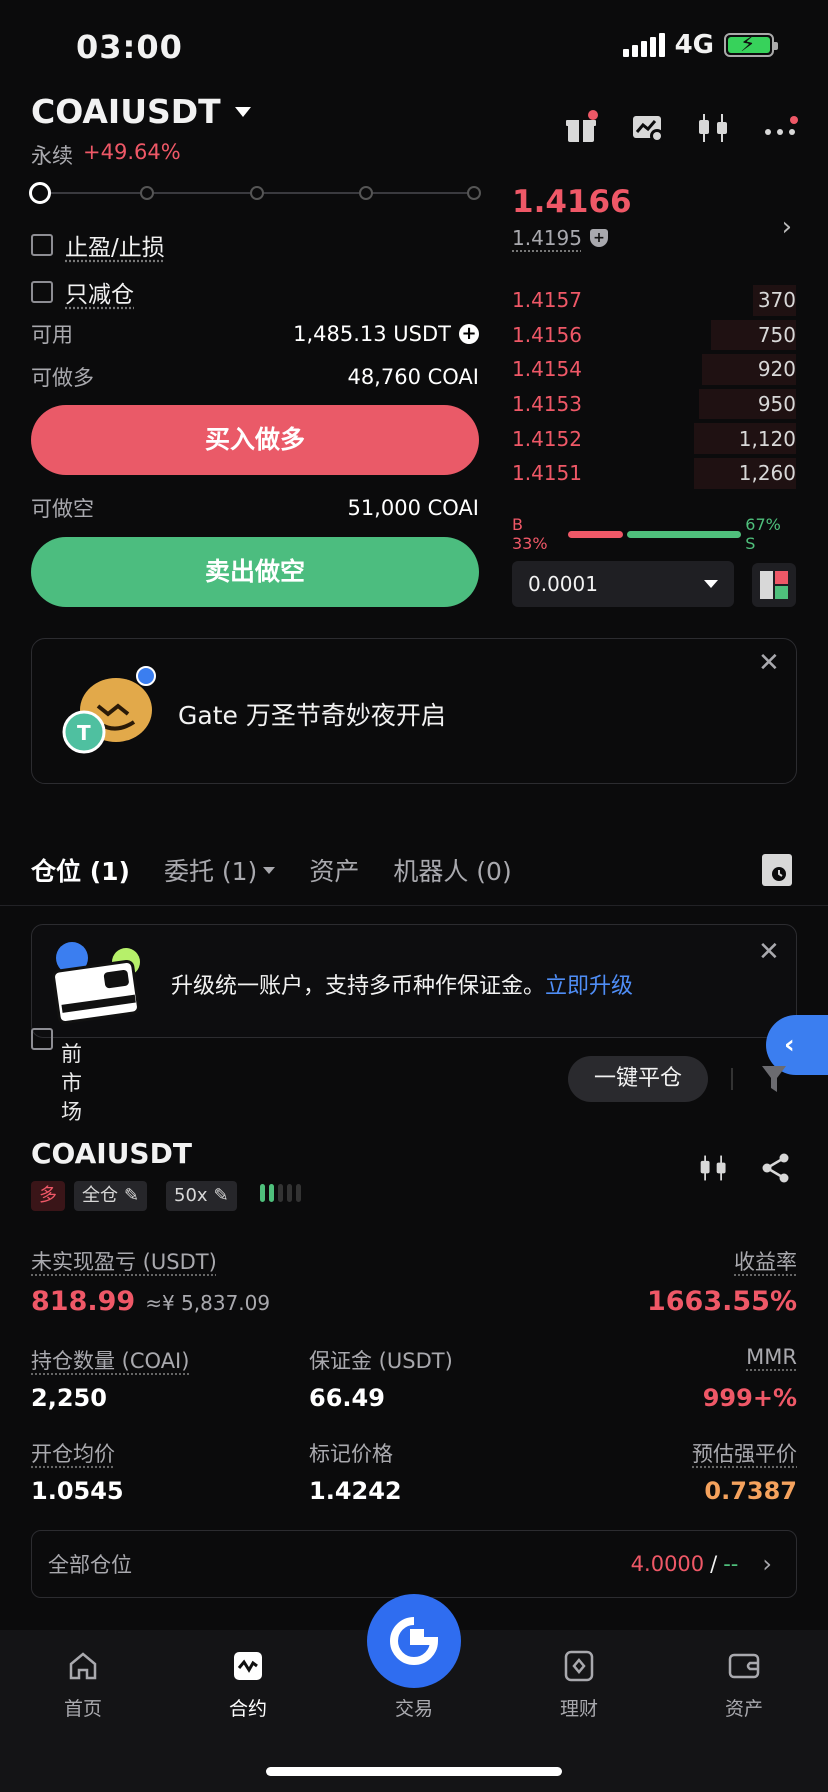 The image size is (828, 1792). What do you see at coordinates (595, 534) in the screenshot?
I see `buy-ratio-bar` at bounding box center [595, 534].